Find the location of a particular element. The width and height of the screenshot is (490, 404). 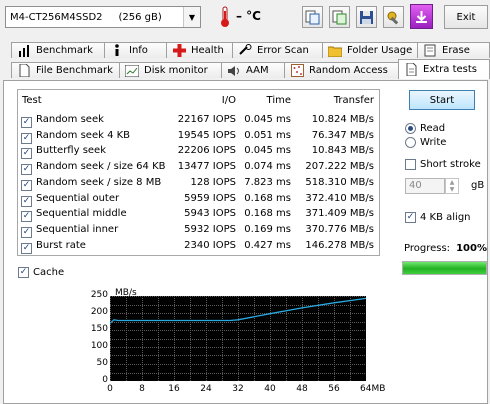

short-stroke-spinner: ▲ ▼ is located at coordinates (452, 186).